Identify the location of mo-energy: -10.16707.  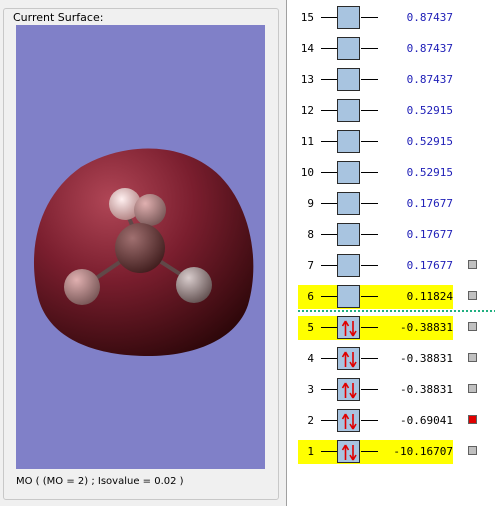
(423, 451).